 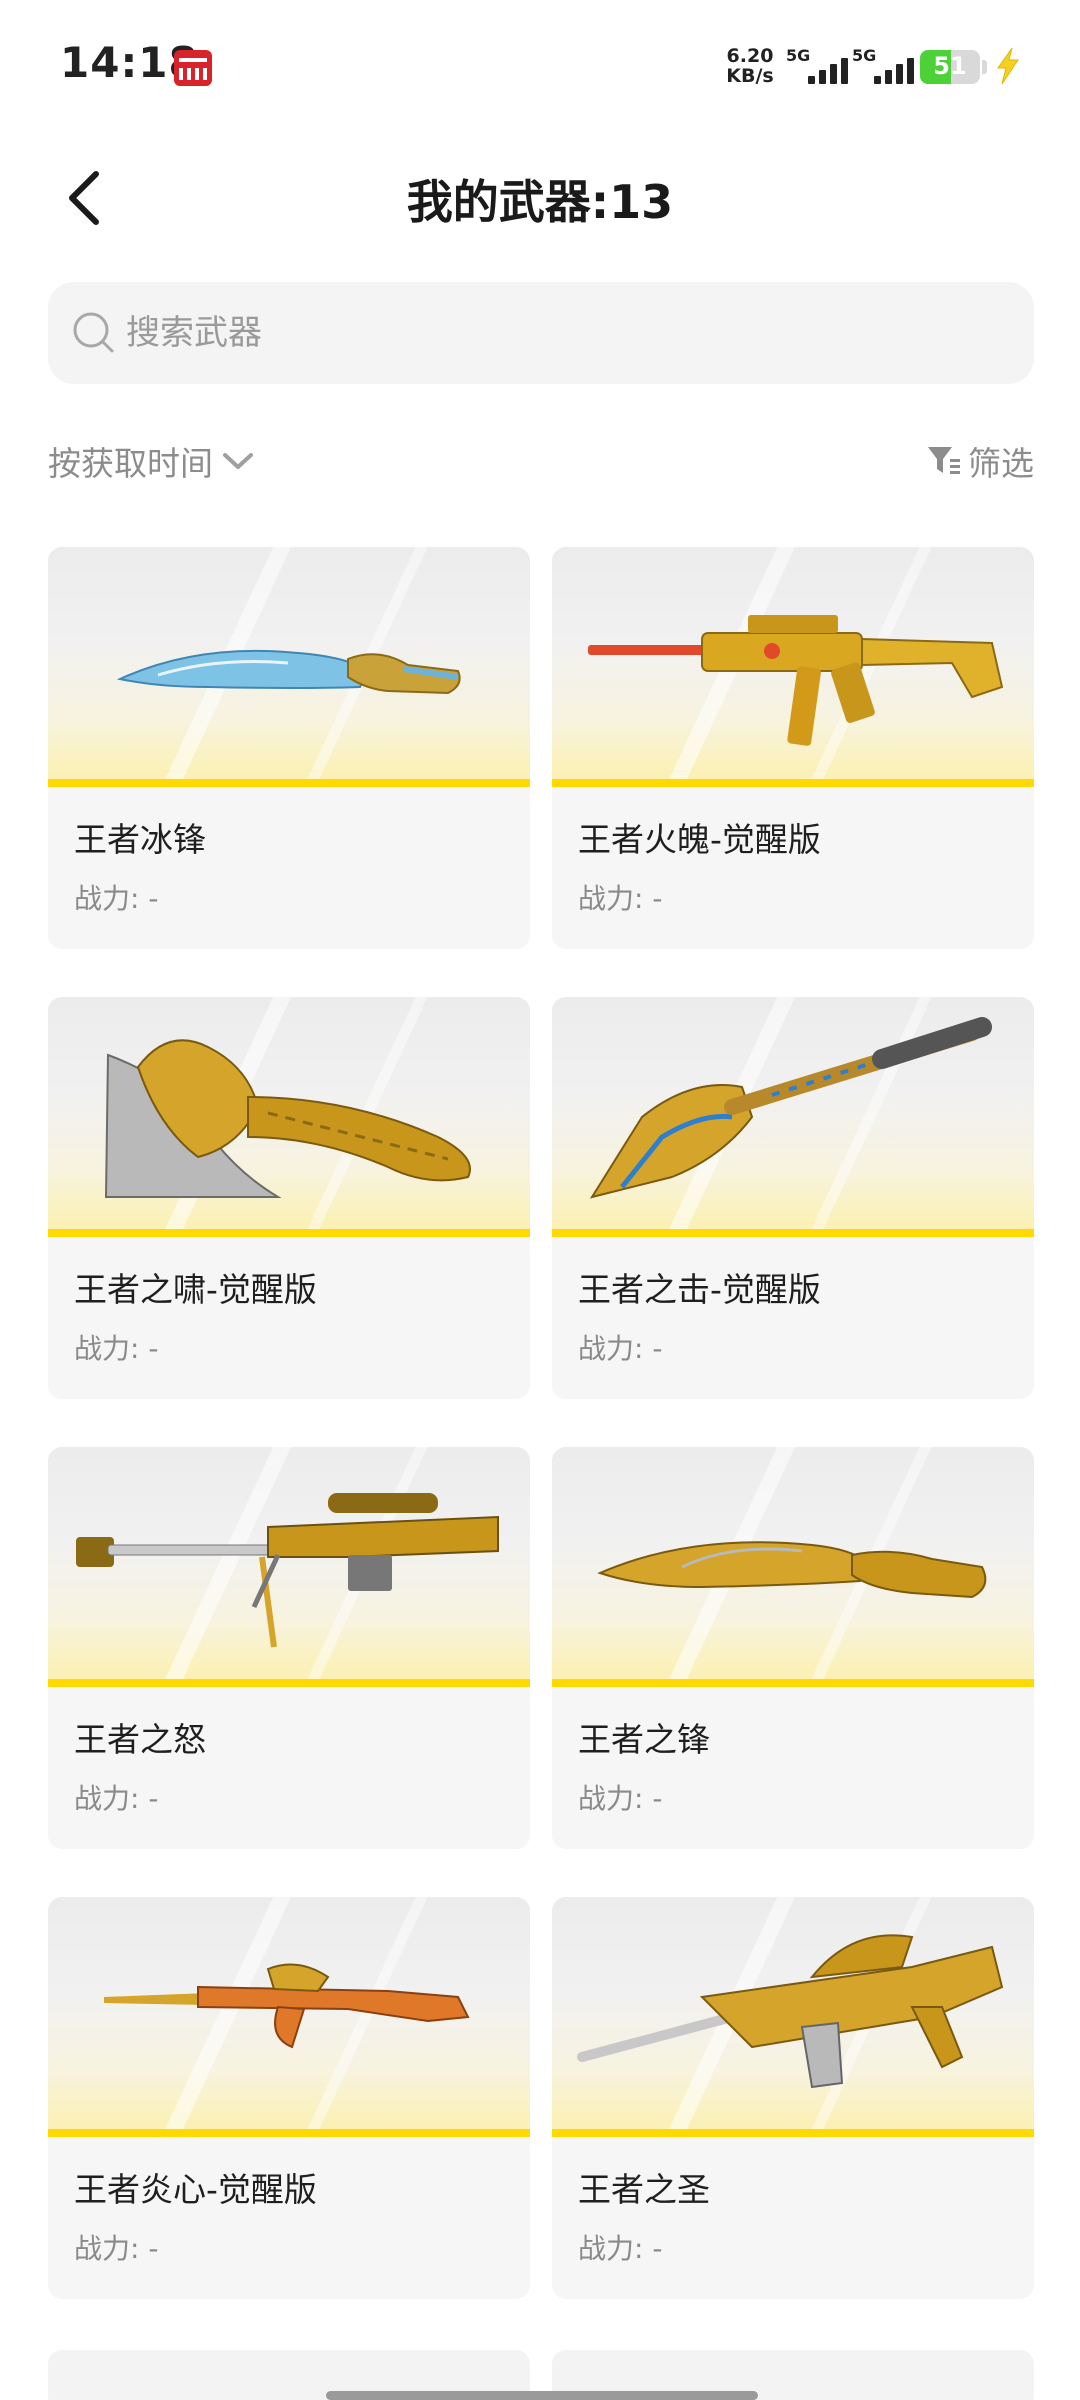 What do you see at coordinates (790, 1108) in the screenshot?
I see `spade-shovel-icon` at bounding box center [790, 1108].